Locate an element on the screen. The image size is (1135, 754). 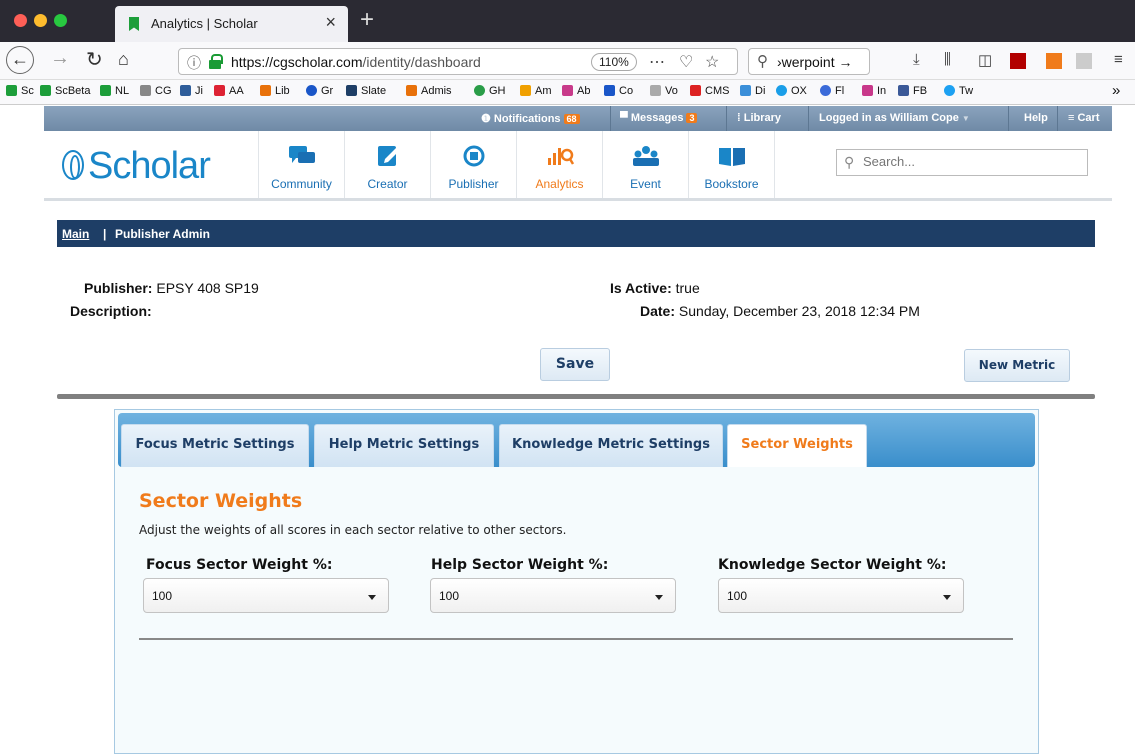
bookmark-item: Lib is located at coordinates (275, 91).